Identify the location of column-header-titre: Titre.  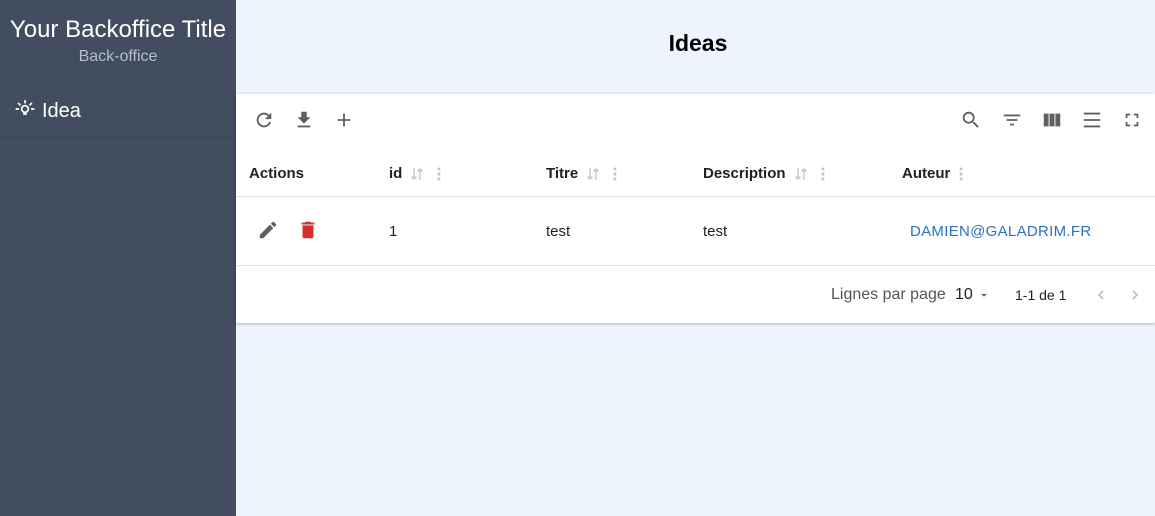
(583, 173).